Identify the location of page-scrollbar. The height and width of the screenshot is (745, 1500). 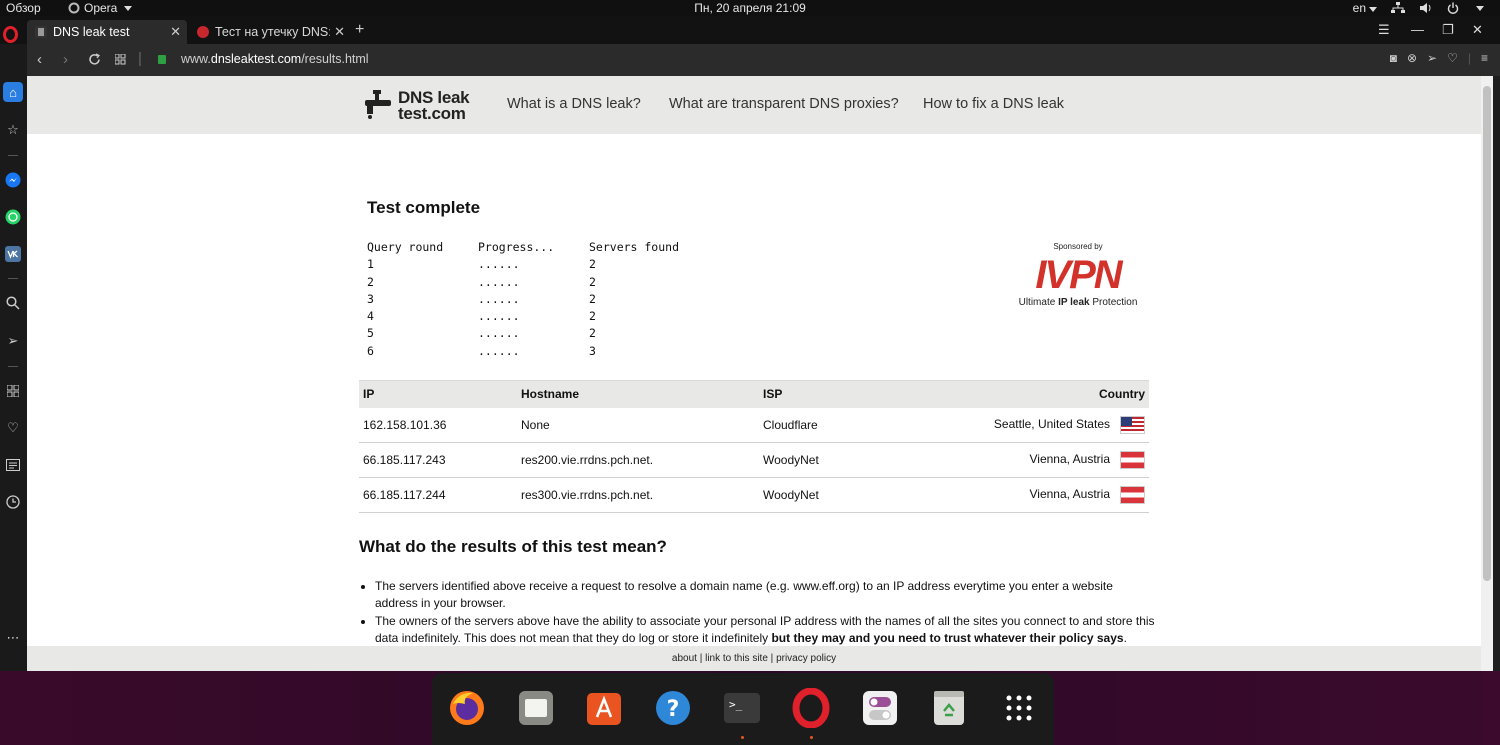
(1487, 373).